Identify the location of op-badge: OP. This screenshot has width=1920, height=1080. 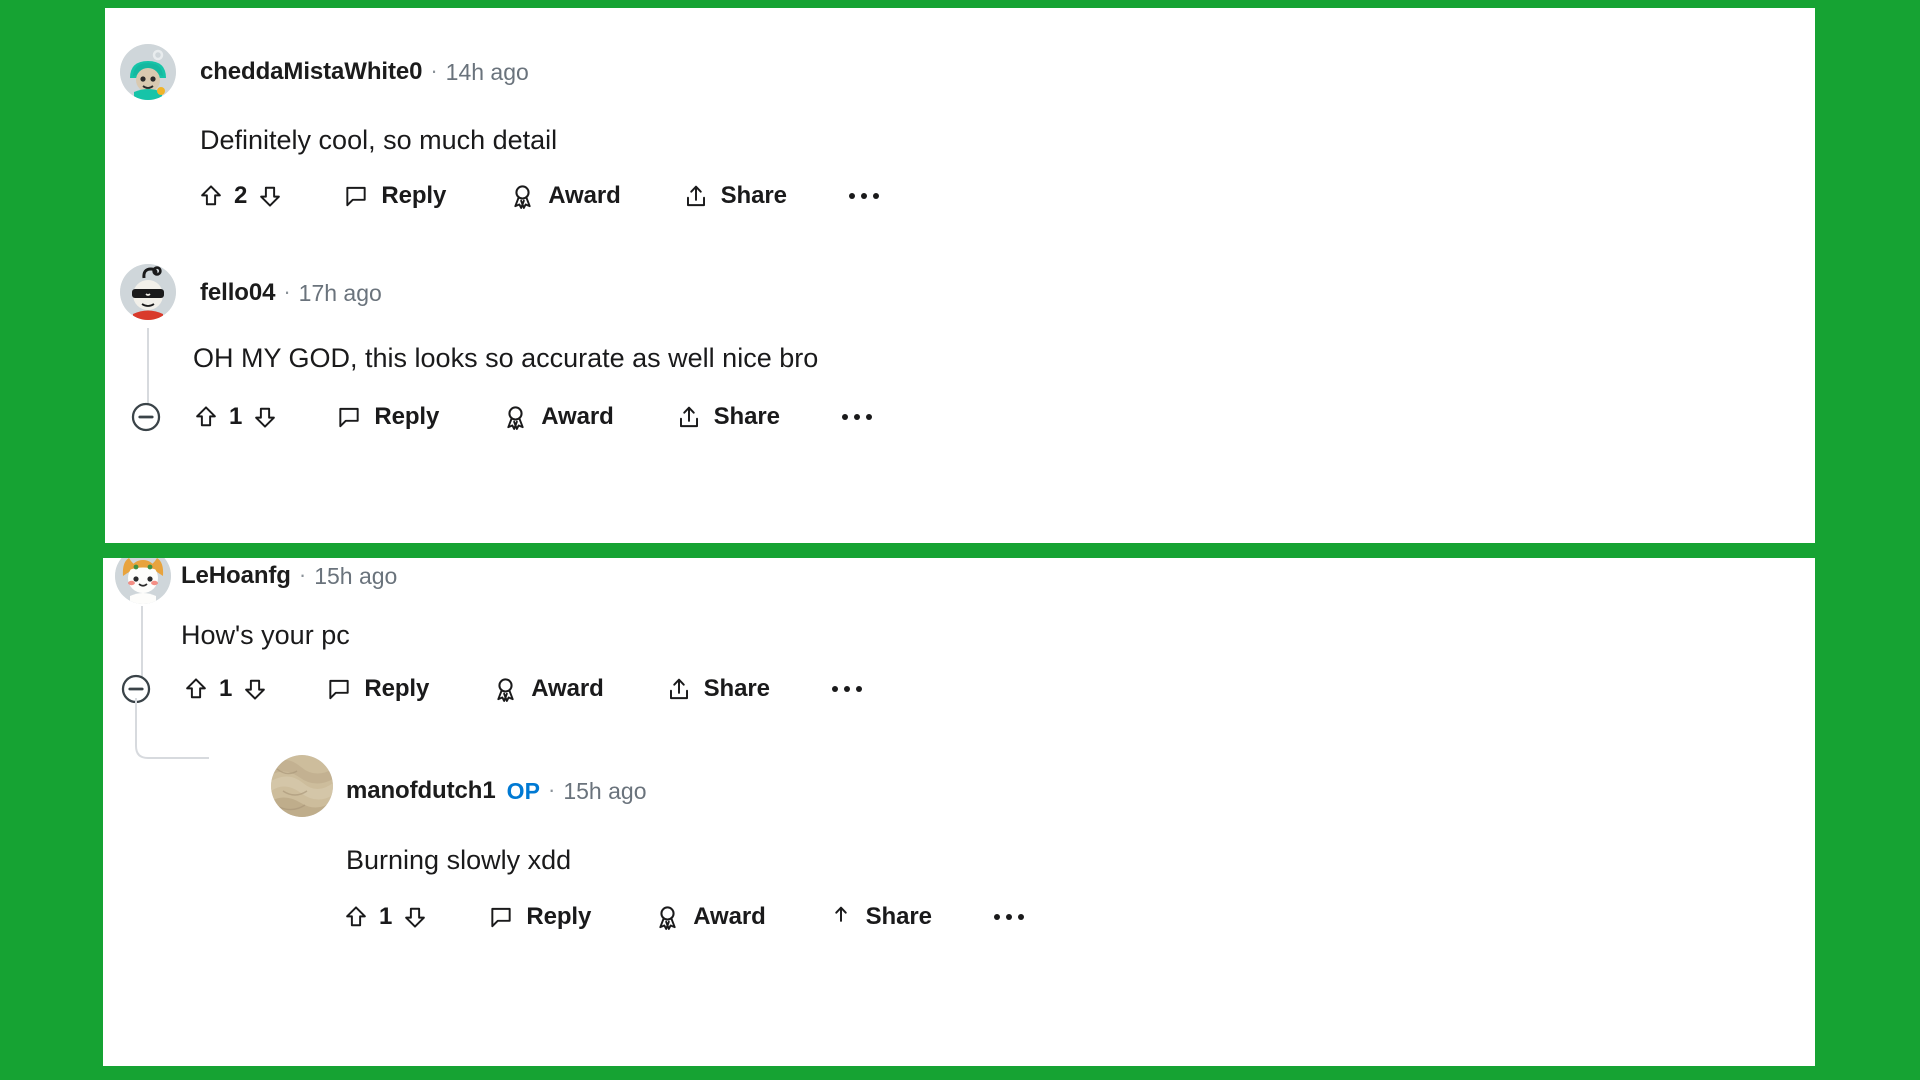
(523, 790).